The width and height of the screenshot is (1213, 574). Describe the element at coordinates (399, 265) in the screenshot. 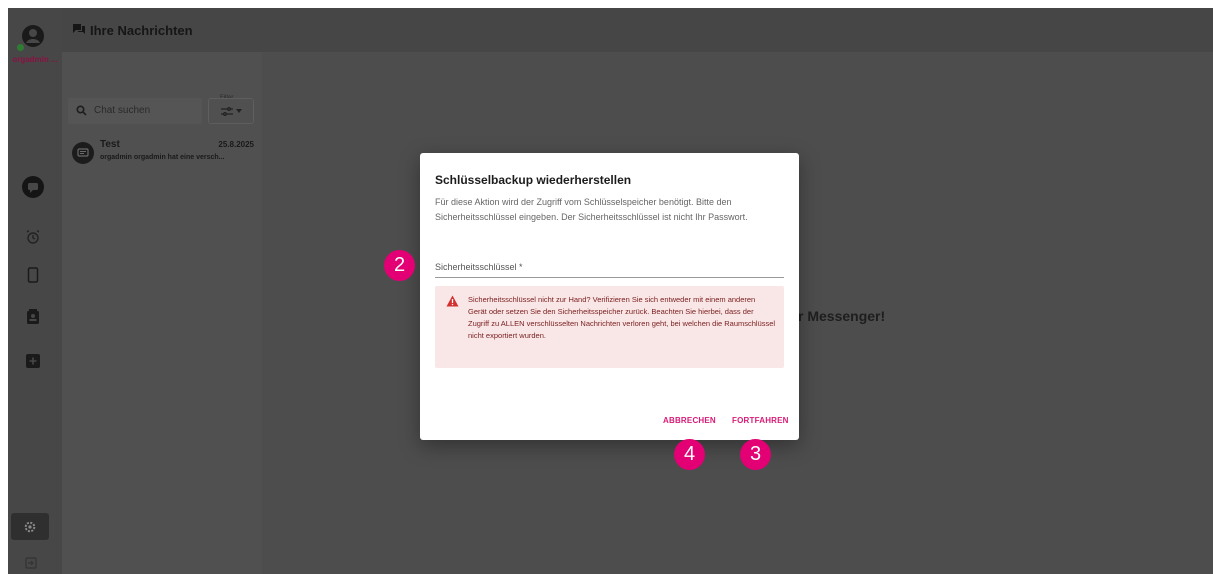

I see `step-marker-2: 2` at that location.